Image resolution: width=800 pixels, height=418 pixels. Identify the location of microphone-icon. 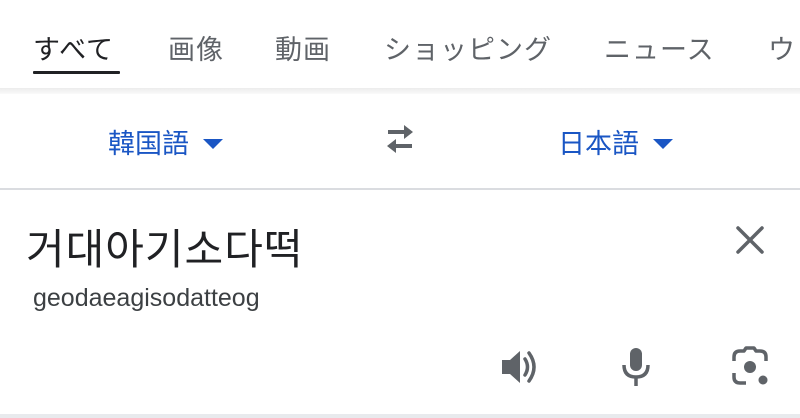
(636, 367).